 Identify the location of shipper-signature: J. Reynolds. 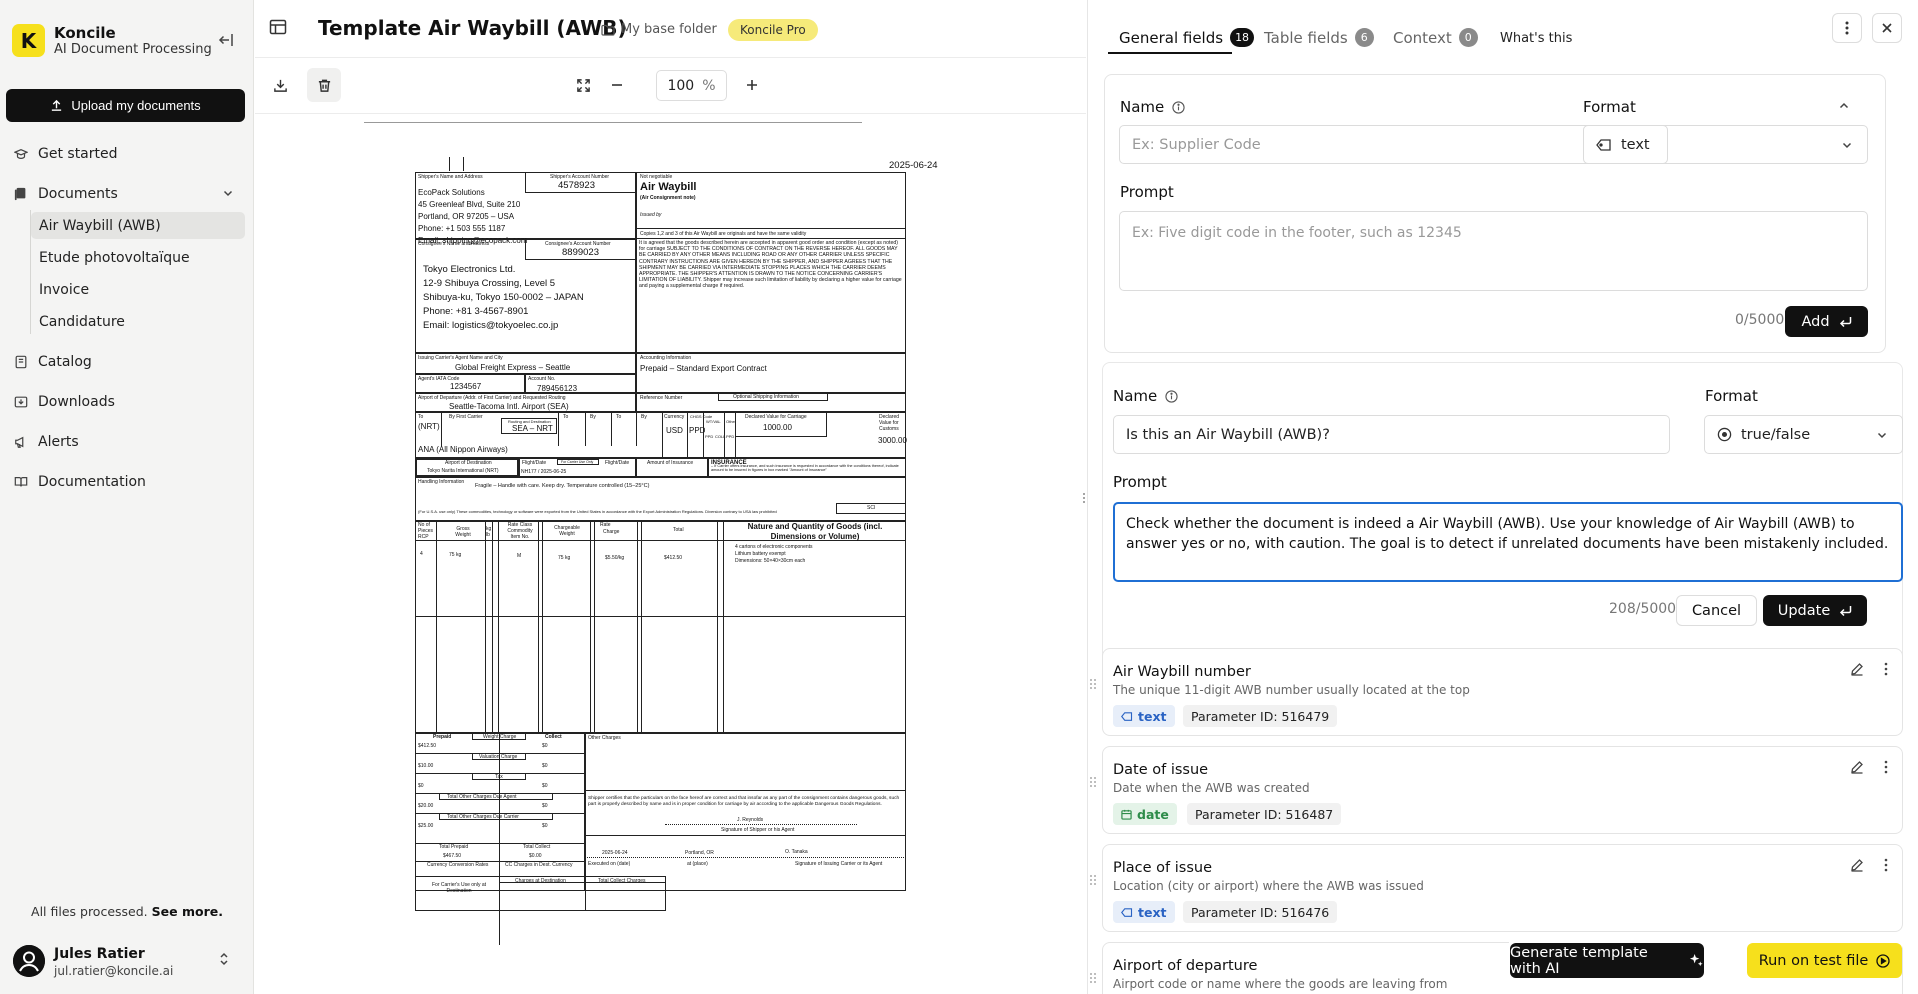
(750, 820).